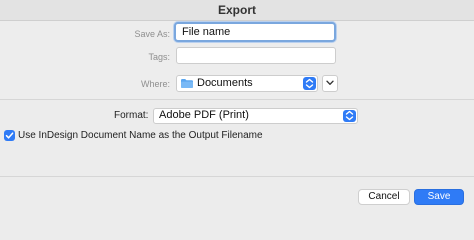 This screenshot has height=240, width=474. I want to click on title-bar: Export, so click(237, 10).